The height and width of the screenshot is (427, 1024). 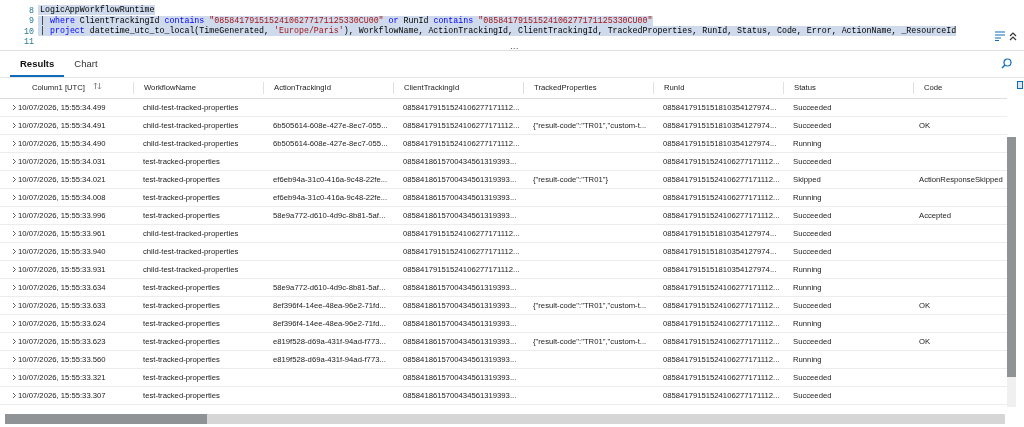 I want to click on line-number: 11, so click(x=29, y=42).